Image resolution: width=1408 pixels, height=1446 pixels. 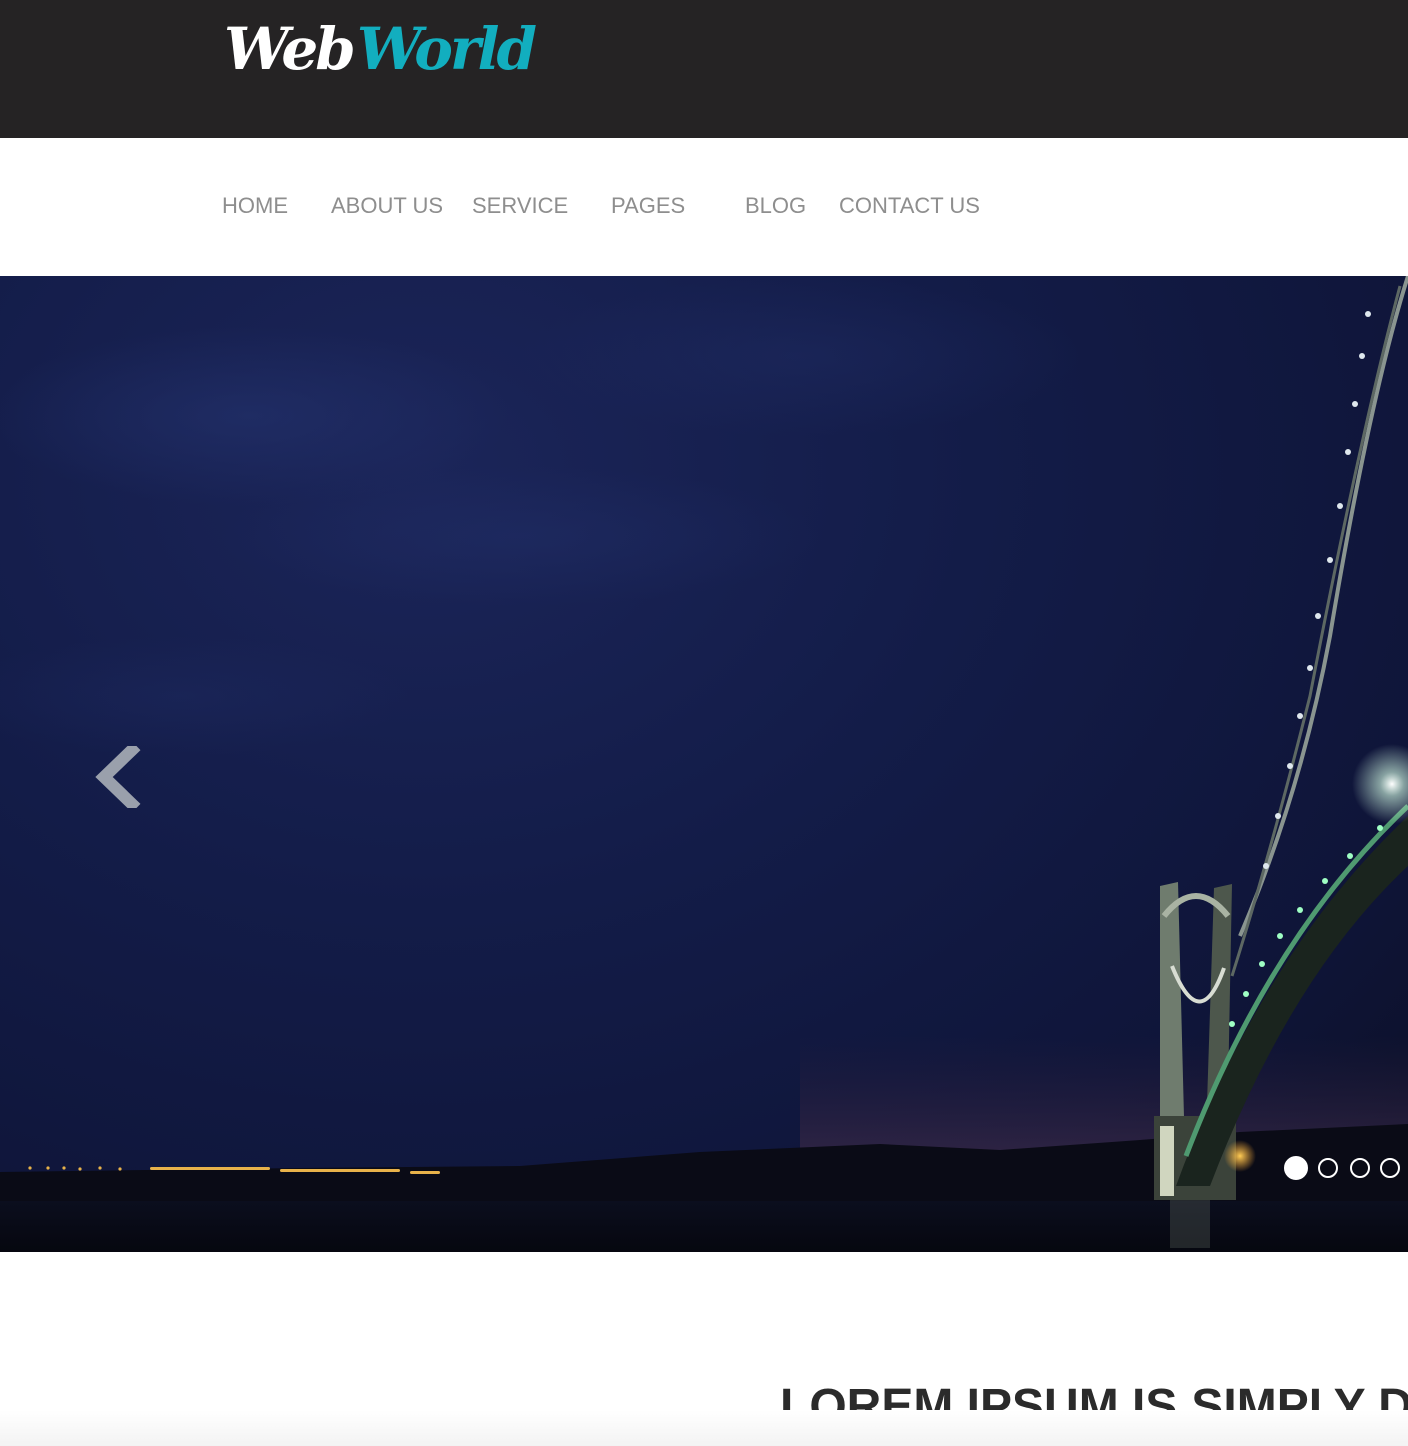 What do you see at coordinates (255, 206) in the screenshot?
I see `nav-item-home: HOME` at bounding box center [255, 206].